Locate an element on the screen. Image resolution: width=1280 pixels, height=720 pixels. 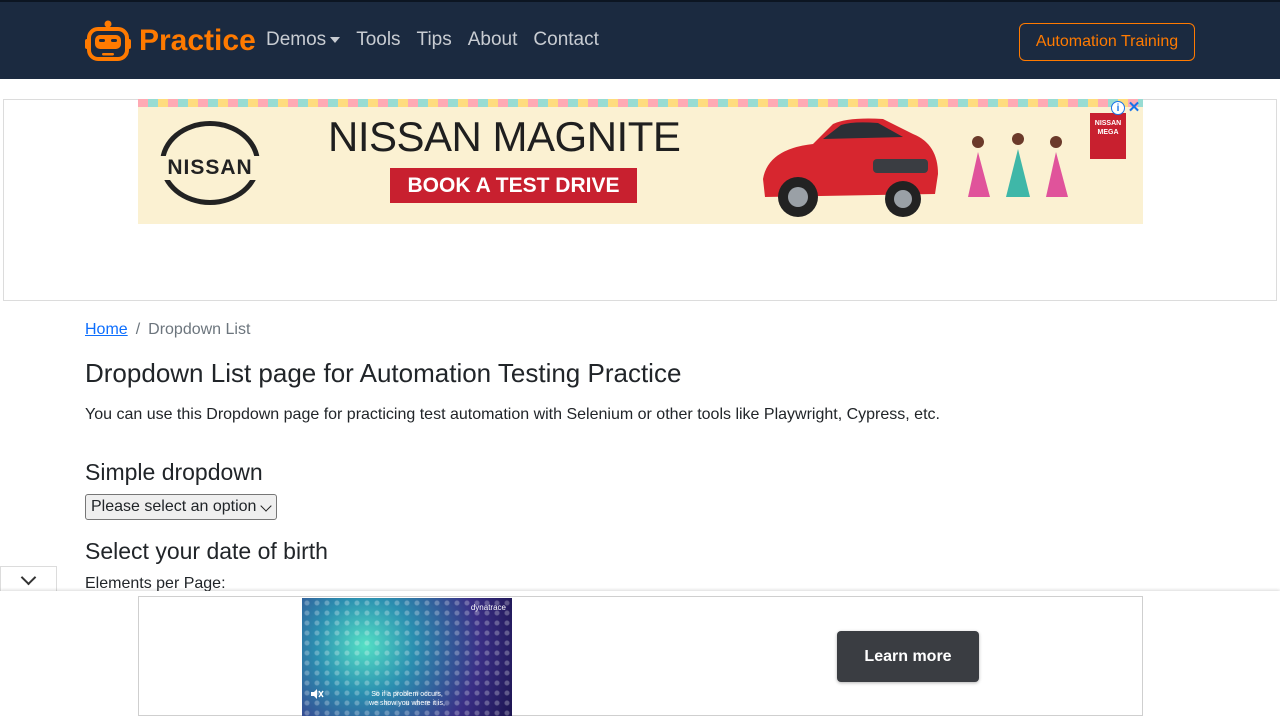
main-nav: Demos Tools Tips About Contact is located at coordinates (440, 40).